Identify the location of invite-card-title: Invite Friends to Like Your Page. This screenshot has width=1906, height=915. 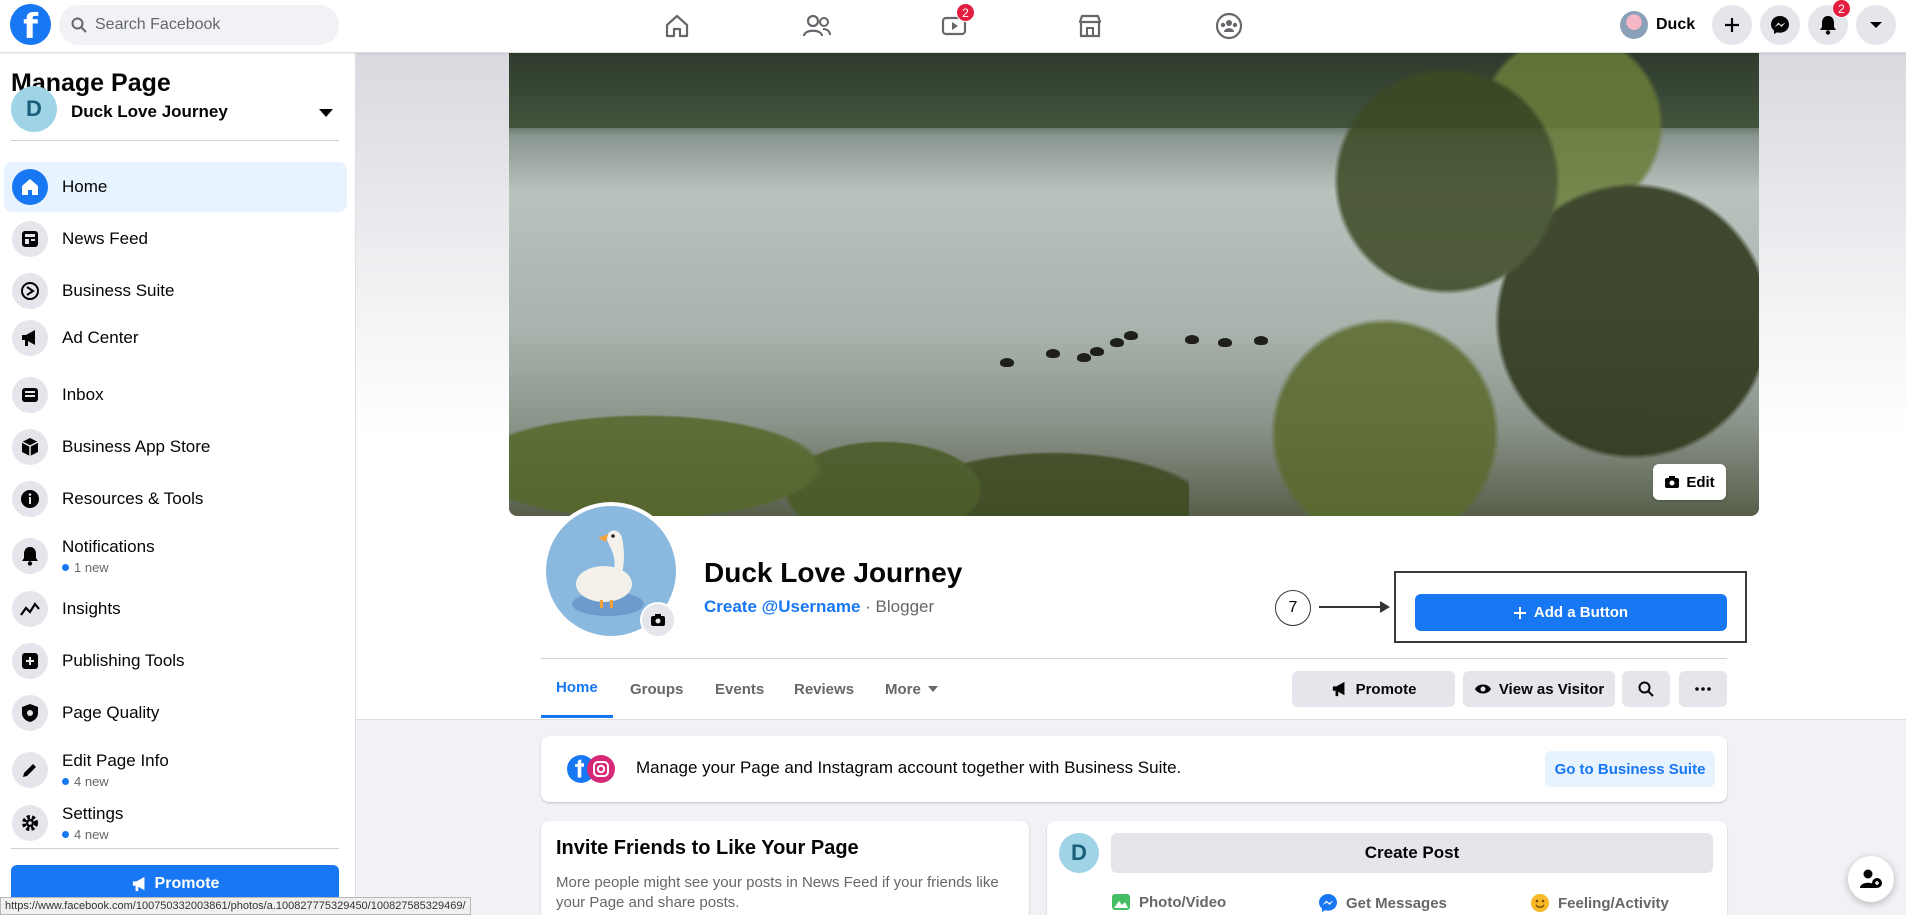
(707, 848).